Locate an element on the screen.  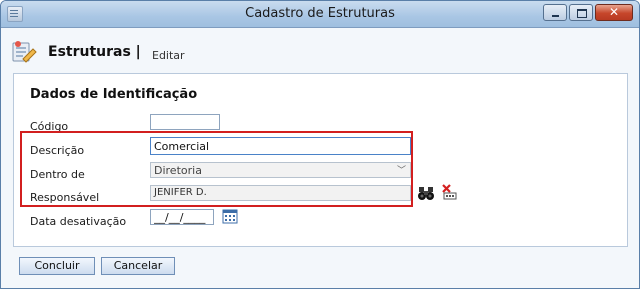
concluir-button: Concluir is located at coordinates (57, 266).